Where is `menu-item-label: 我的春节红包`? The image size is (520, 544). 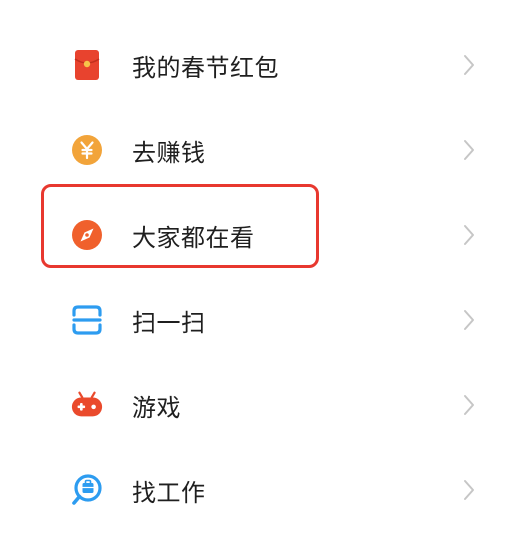
menu-item-label: 我的春节红包 is located at coordinates (205, 67).